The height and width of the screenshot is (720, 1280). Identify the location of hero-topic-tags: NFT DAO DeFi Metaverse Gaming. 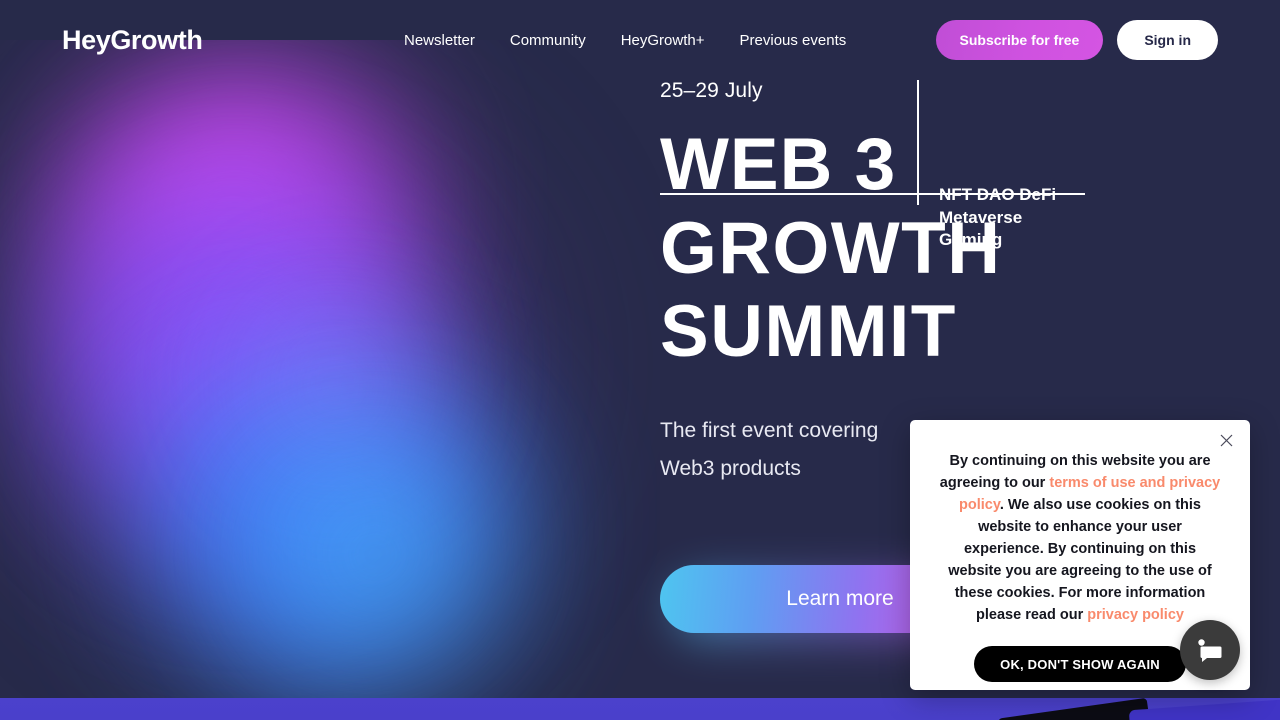
(997, 218).